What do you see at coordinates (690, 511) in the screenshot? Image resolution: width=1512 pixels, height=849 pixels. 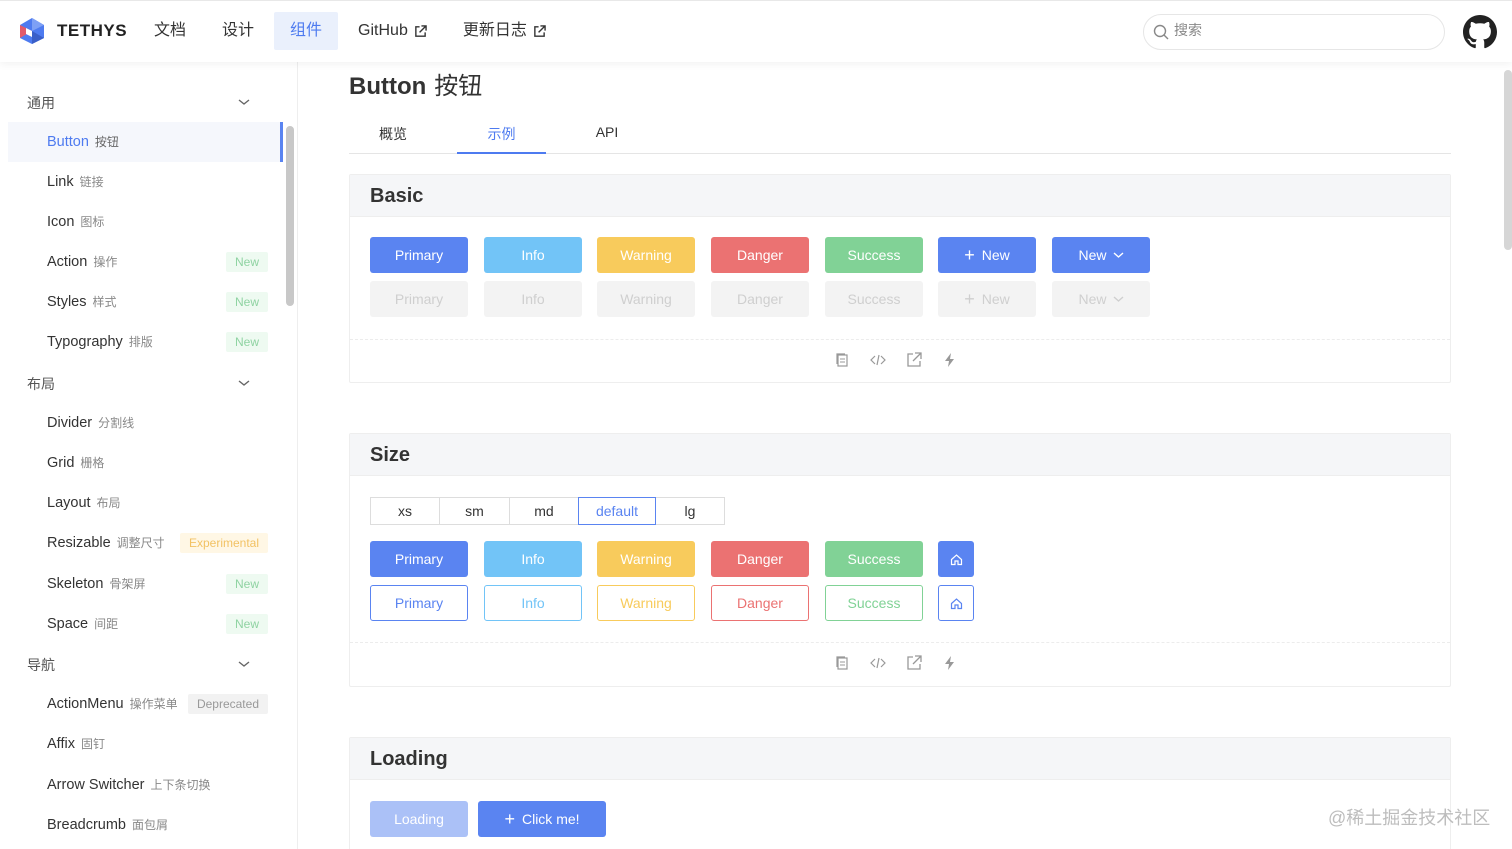 I see `size-option-lg: lg` at bounding box center [690, 511].